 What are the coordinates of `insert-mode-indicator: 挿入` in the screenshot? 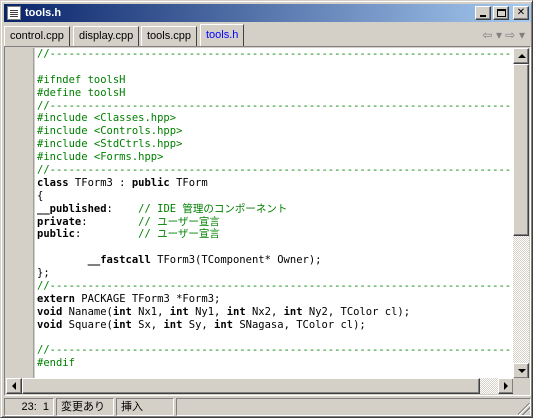 It's located at (145, 407).